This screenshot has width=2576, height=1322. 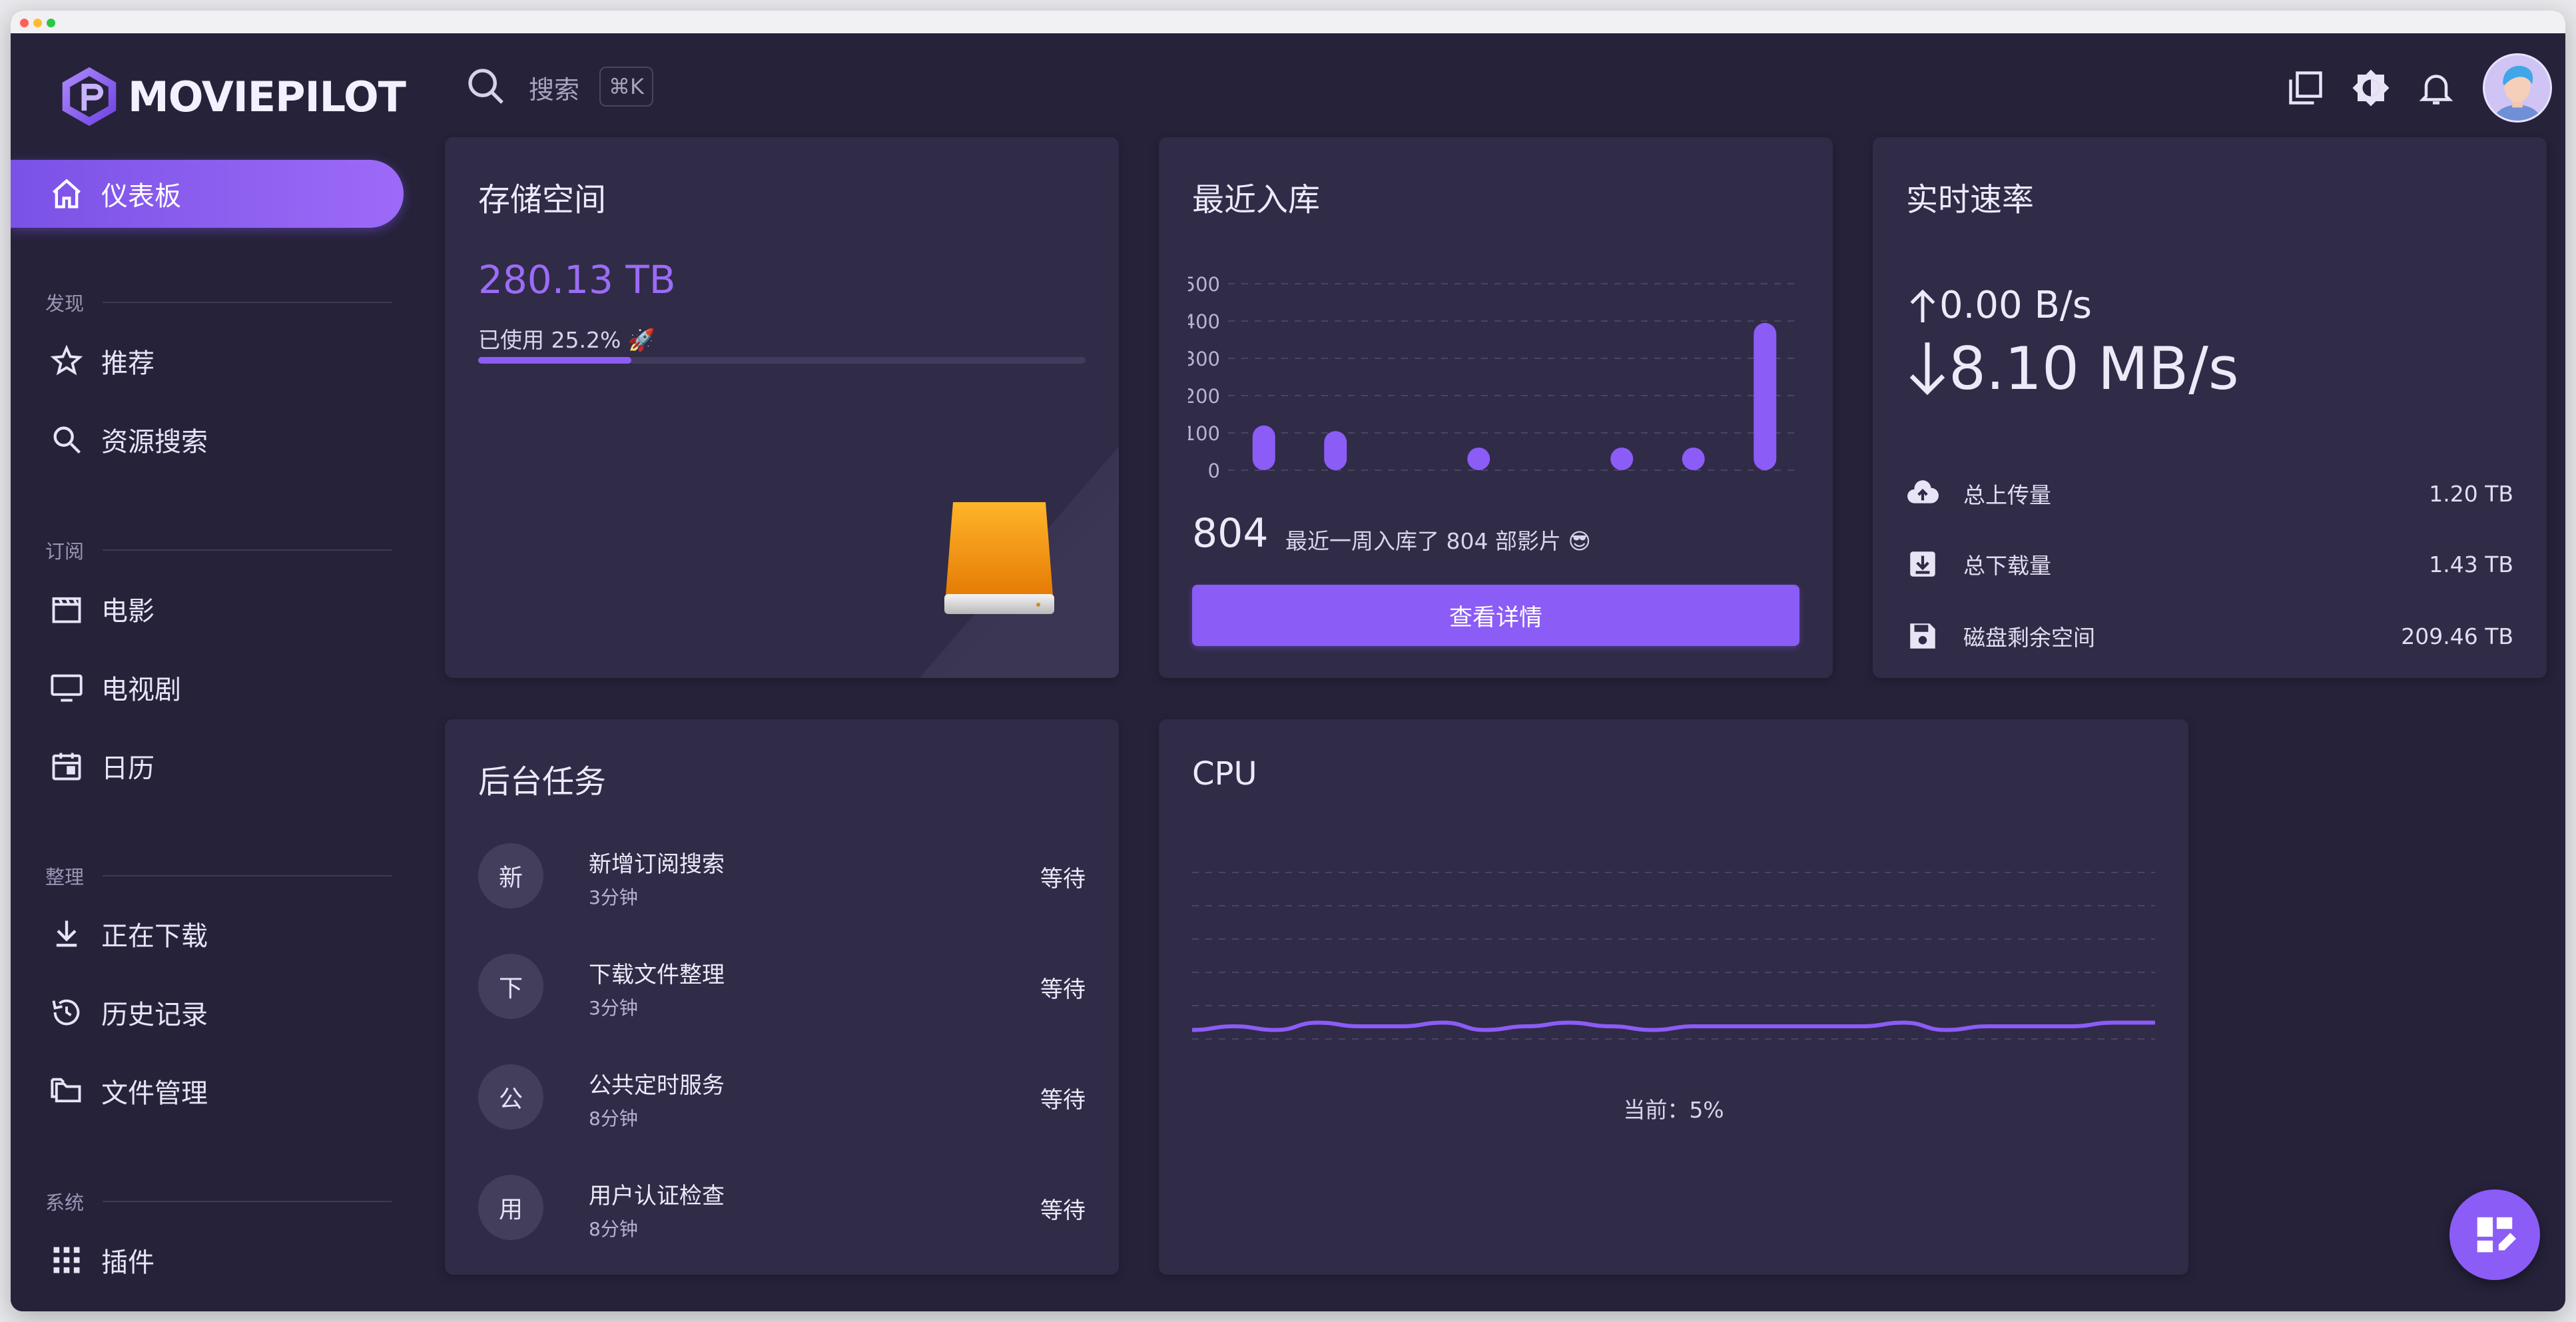 What do you see at coordinates (782, 1208) in the screenshot?
I see `task-item: 用 用户认证检查 8分钟 等待` at bounding box center [782, 1208].